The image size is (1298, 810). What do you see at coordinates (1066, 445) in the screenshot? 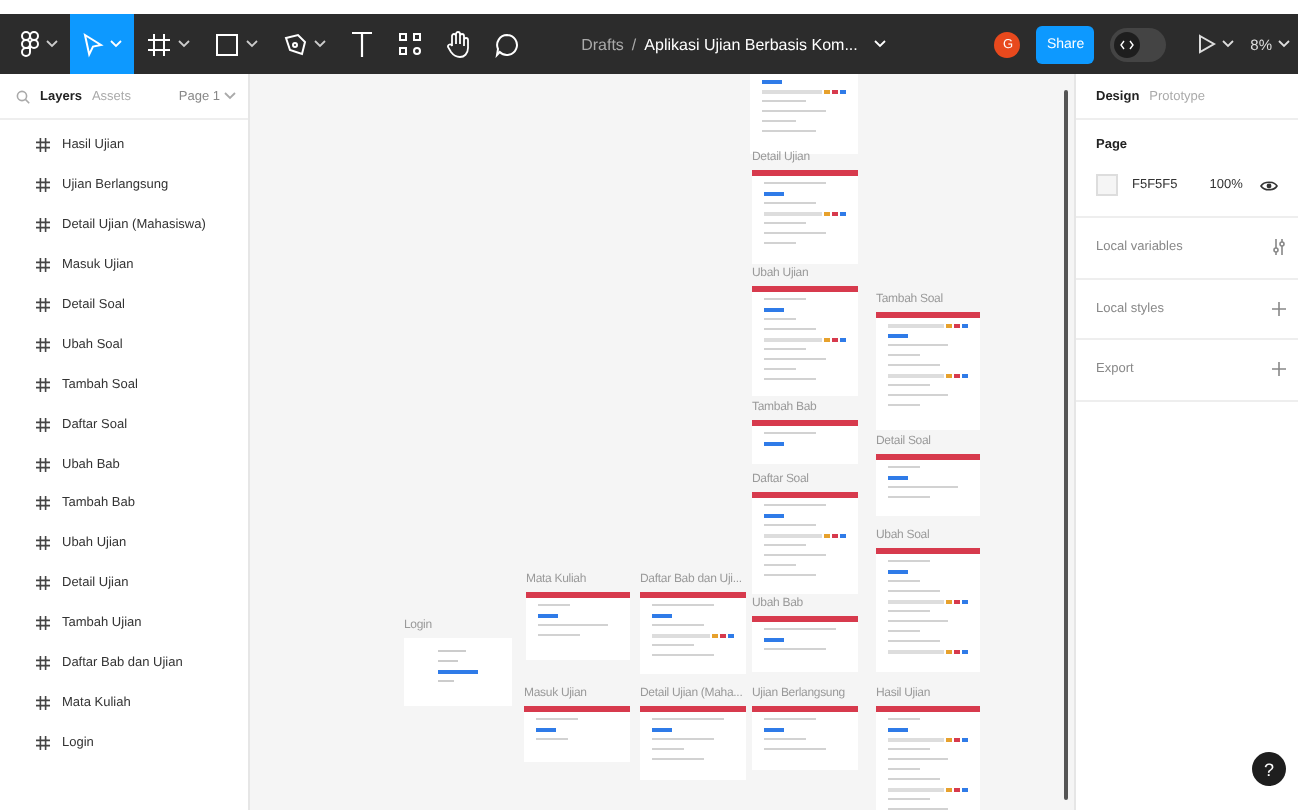
I see `scrollbar` at bounding box center [1066, 445].